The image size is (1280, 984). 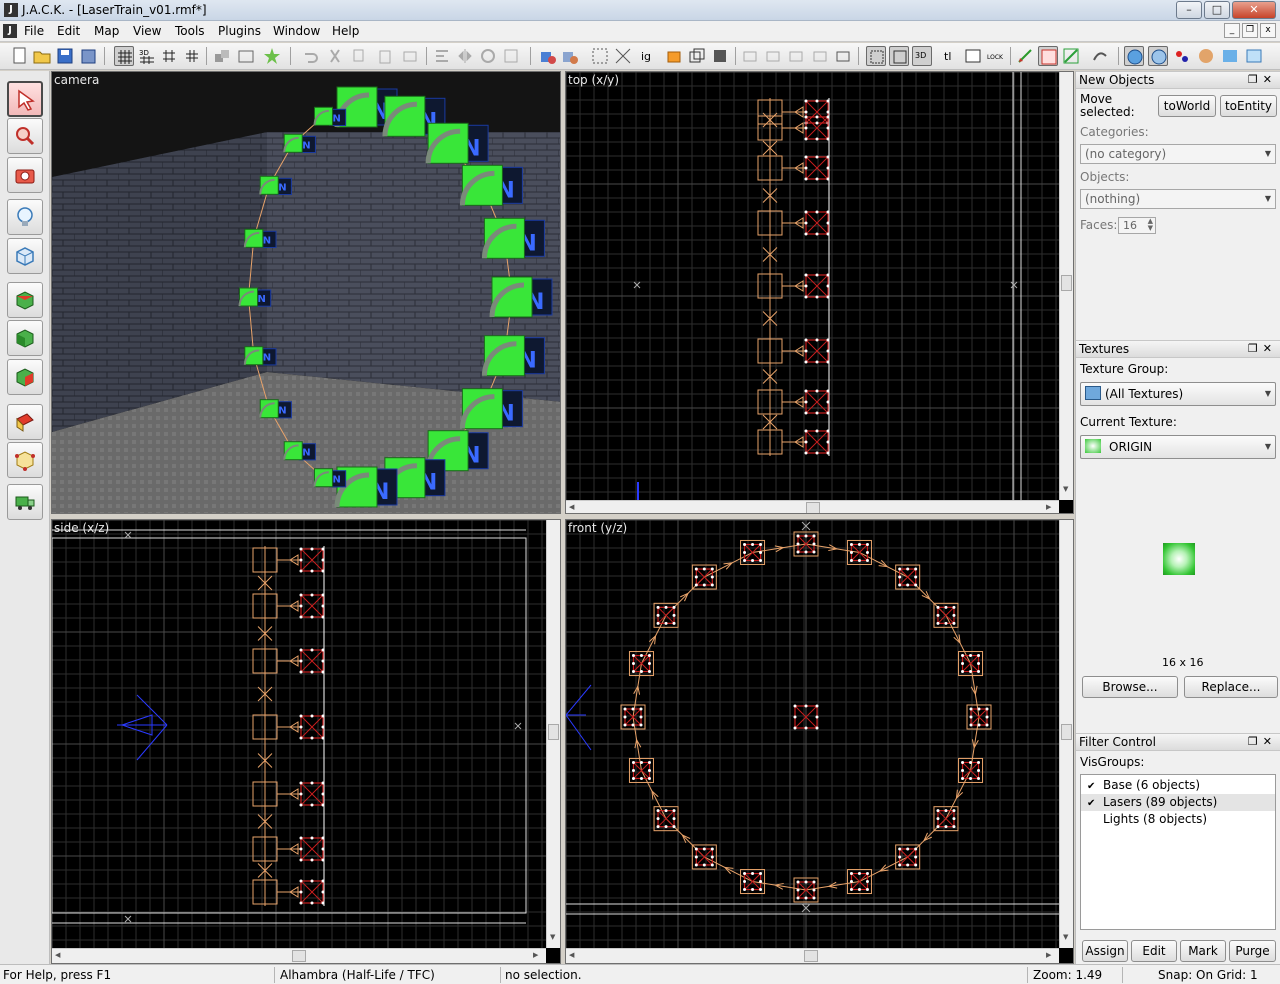 I want to click on top-horizontal-scrollbar: ◀ ▶, so click(x=812, y=506).